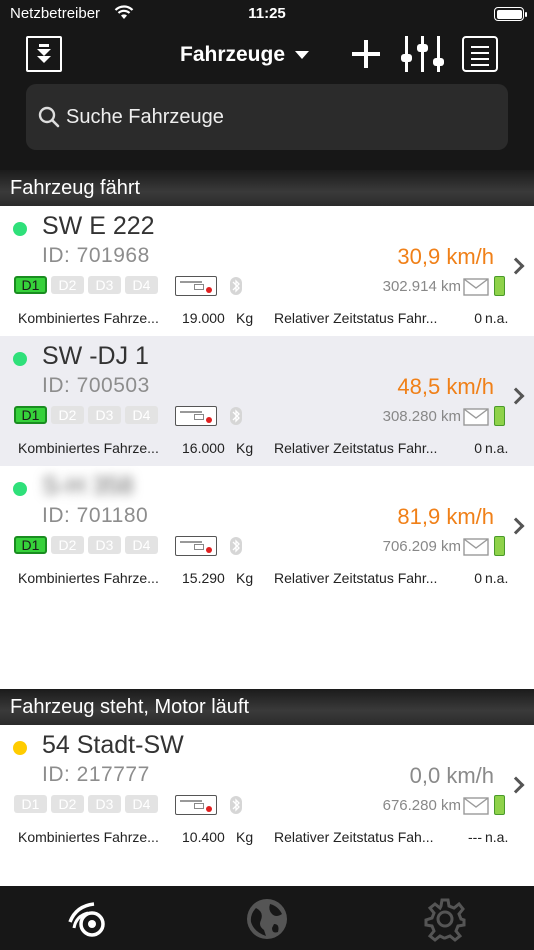 This screenshot has width=534, height=950. I want to click on search-field: Suche Fahrzeuge, so click(267, 117).